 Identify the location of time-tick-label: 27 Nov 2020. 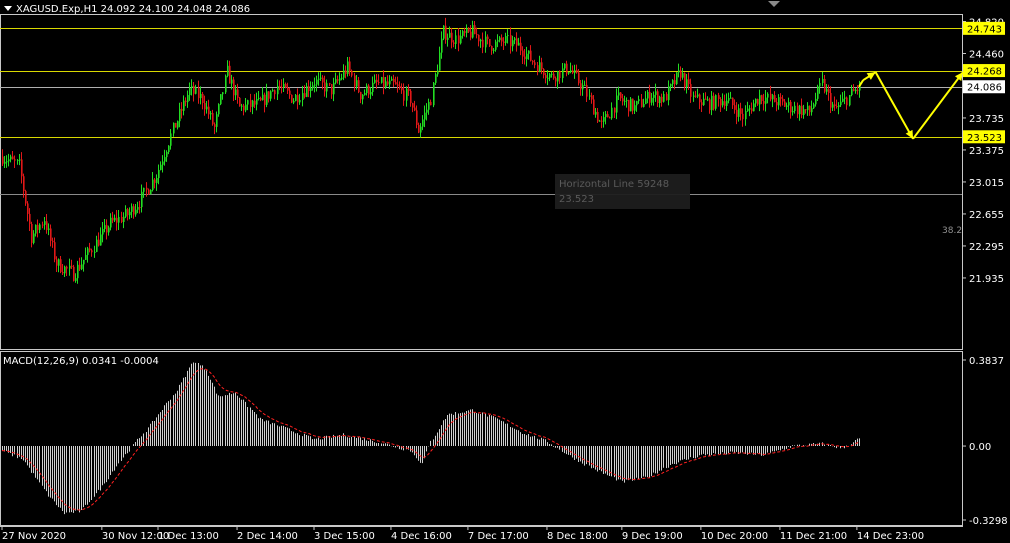
(34, 536).